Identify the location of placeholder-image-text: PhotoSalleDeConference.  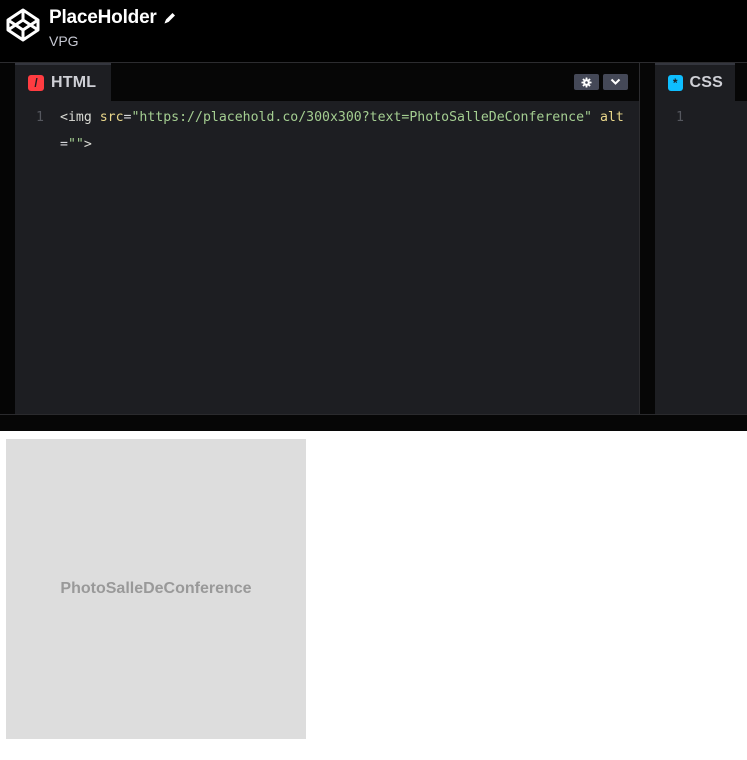
(156, 588).